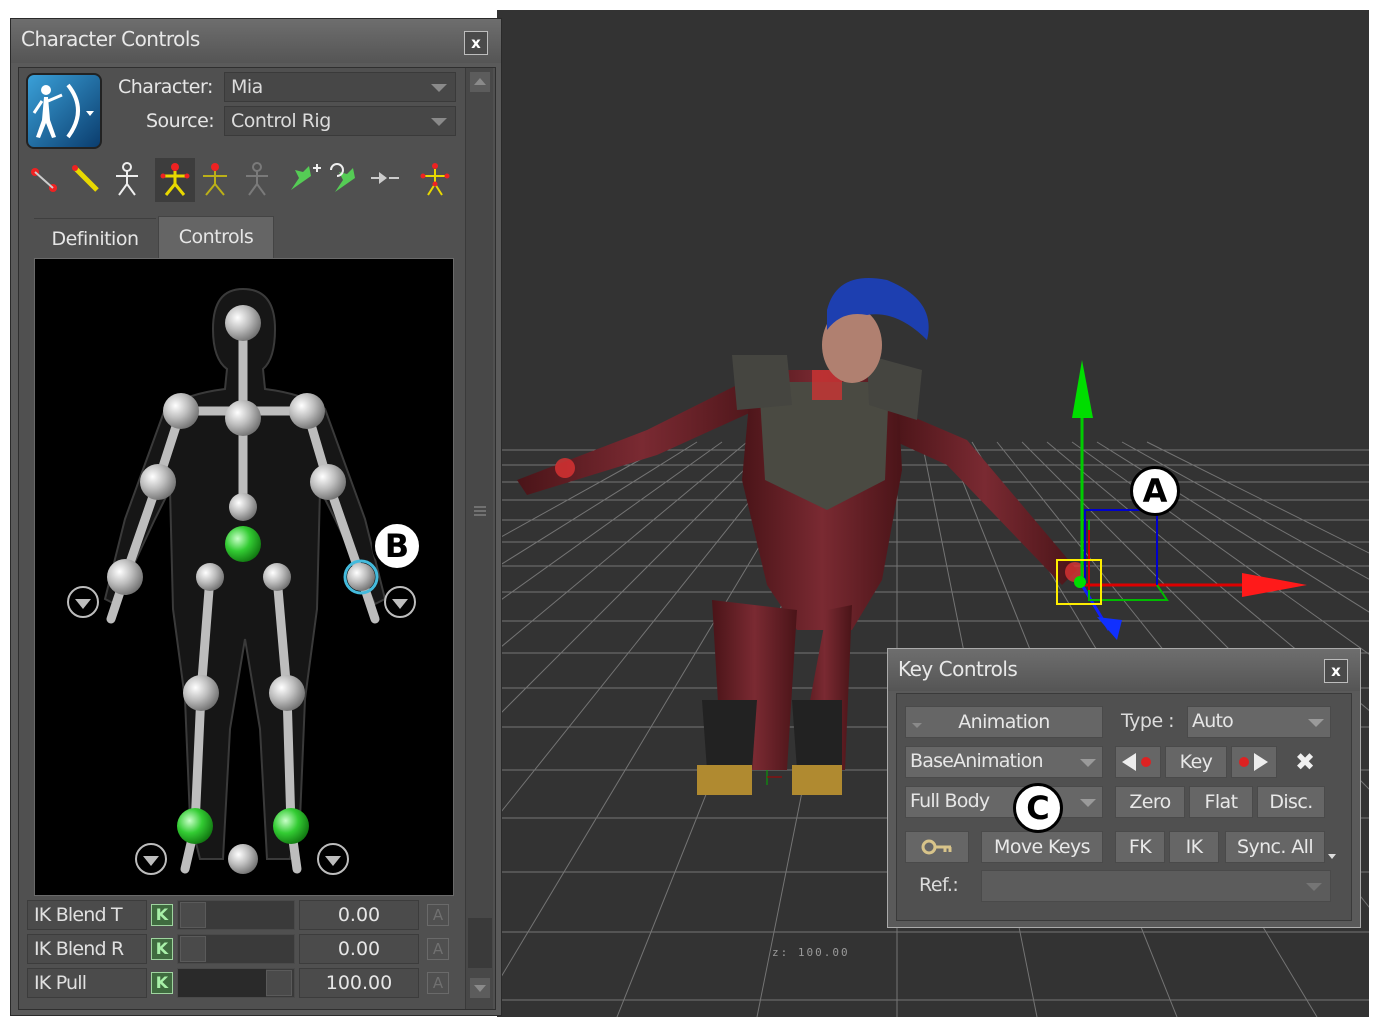  Describe the element at coordinates (397, 546) in the screenshot. I see `callout-b: B` at that location.